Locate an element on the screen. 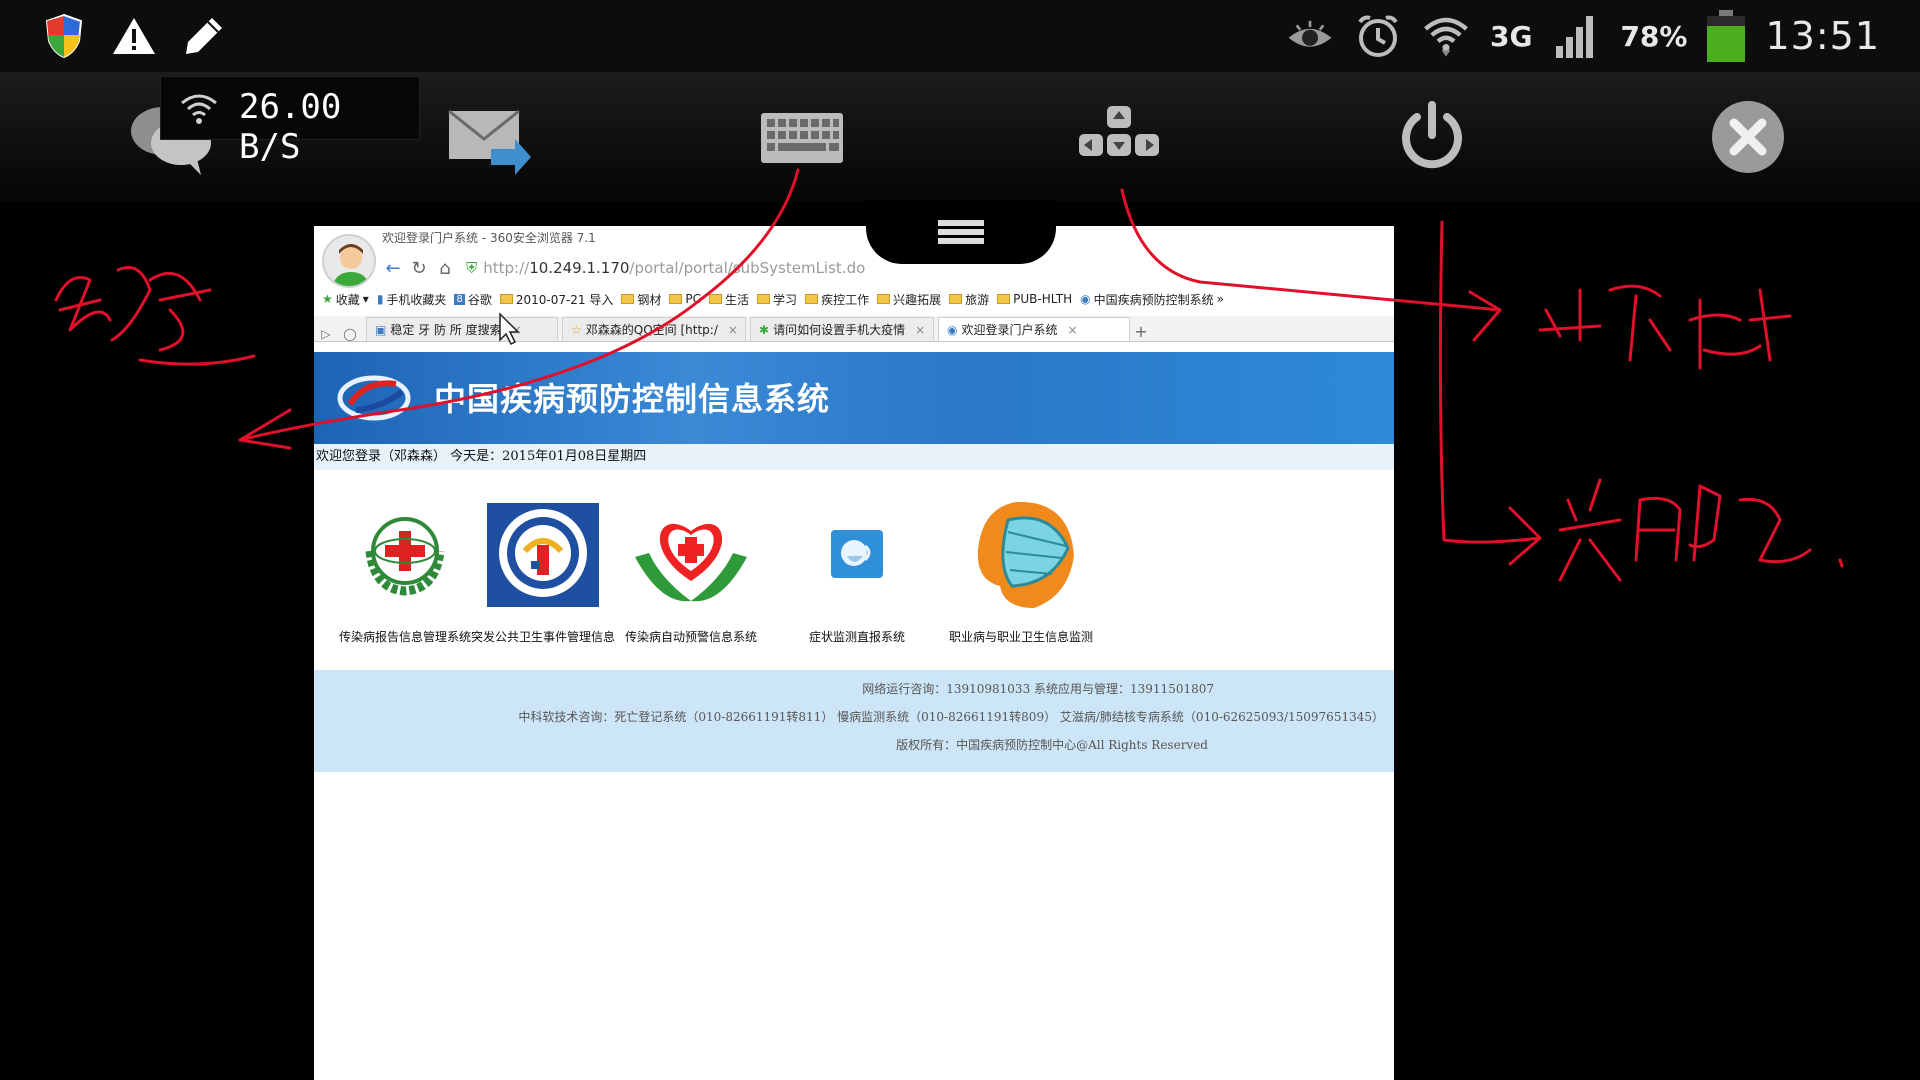  subsystem-item: 传染病自动预警信息系统 is located at coordinates (691, 570).